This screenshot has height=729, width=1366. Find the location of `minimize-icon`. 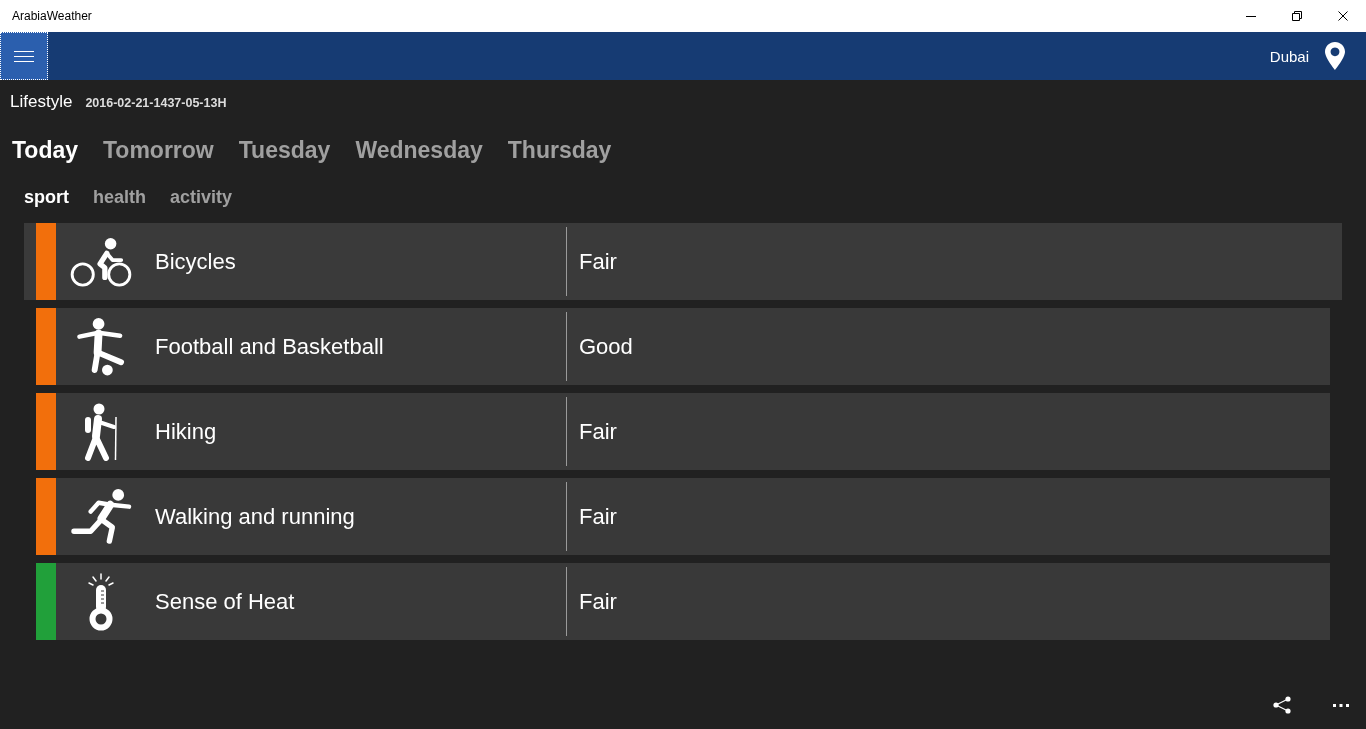

minimize-icon is located at coordinates (1251, 16).